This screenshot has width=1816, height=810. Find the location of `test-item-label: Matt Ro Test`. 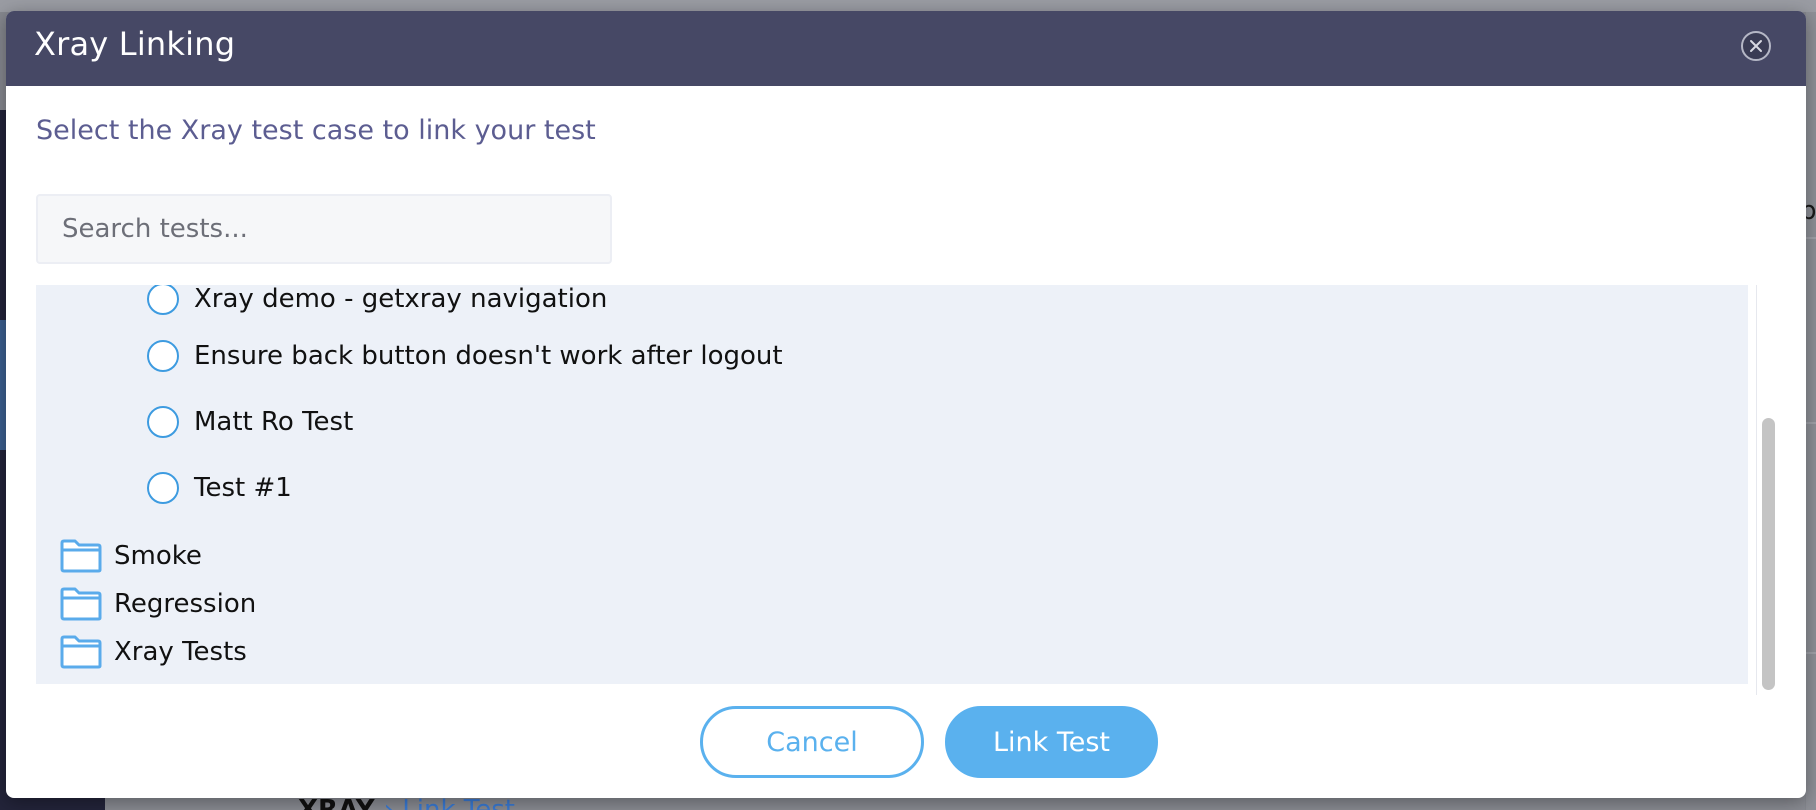

test-item-label: Matt Ro Test is located at coordinates (274, 422).